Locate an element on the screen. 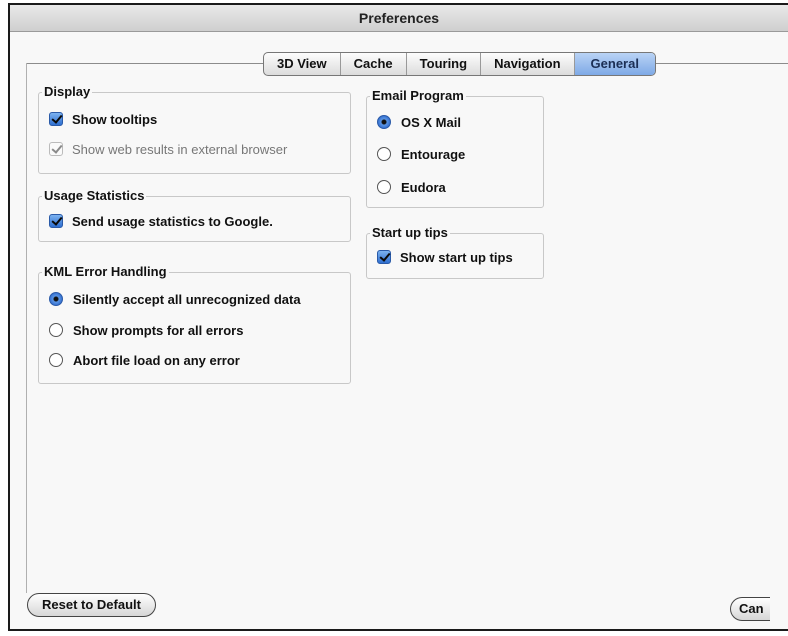 This screenshot has height=636, width=788. show-startup-tips-label: Show start up tips is located at coordinates (456, 257).